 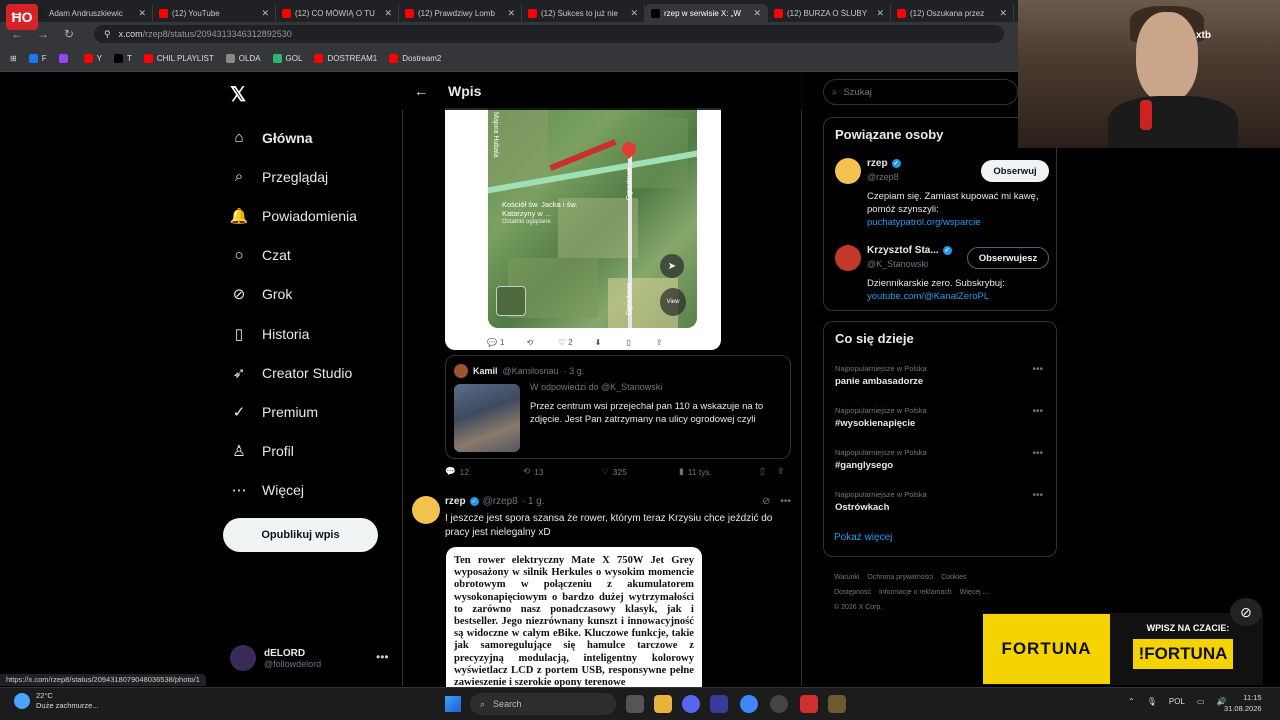 What do you see at coordinates (952, 13) in the screenshot?
I see `browser-tab: (12) Oszukana przez ✕` at bounding box center [952, 13].